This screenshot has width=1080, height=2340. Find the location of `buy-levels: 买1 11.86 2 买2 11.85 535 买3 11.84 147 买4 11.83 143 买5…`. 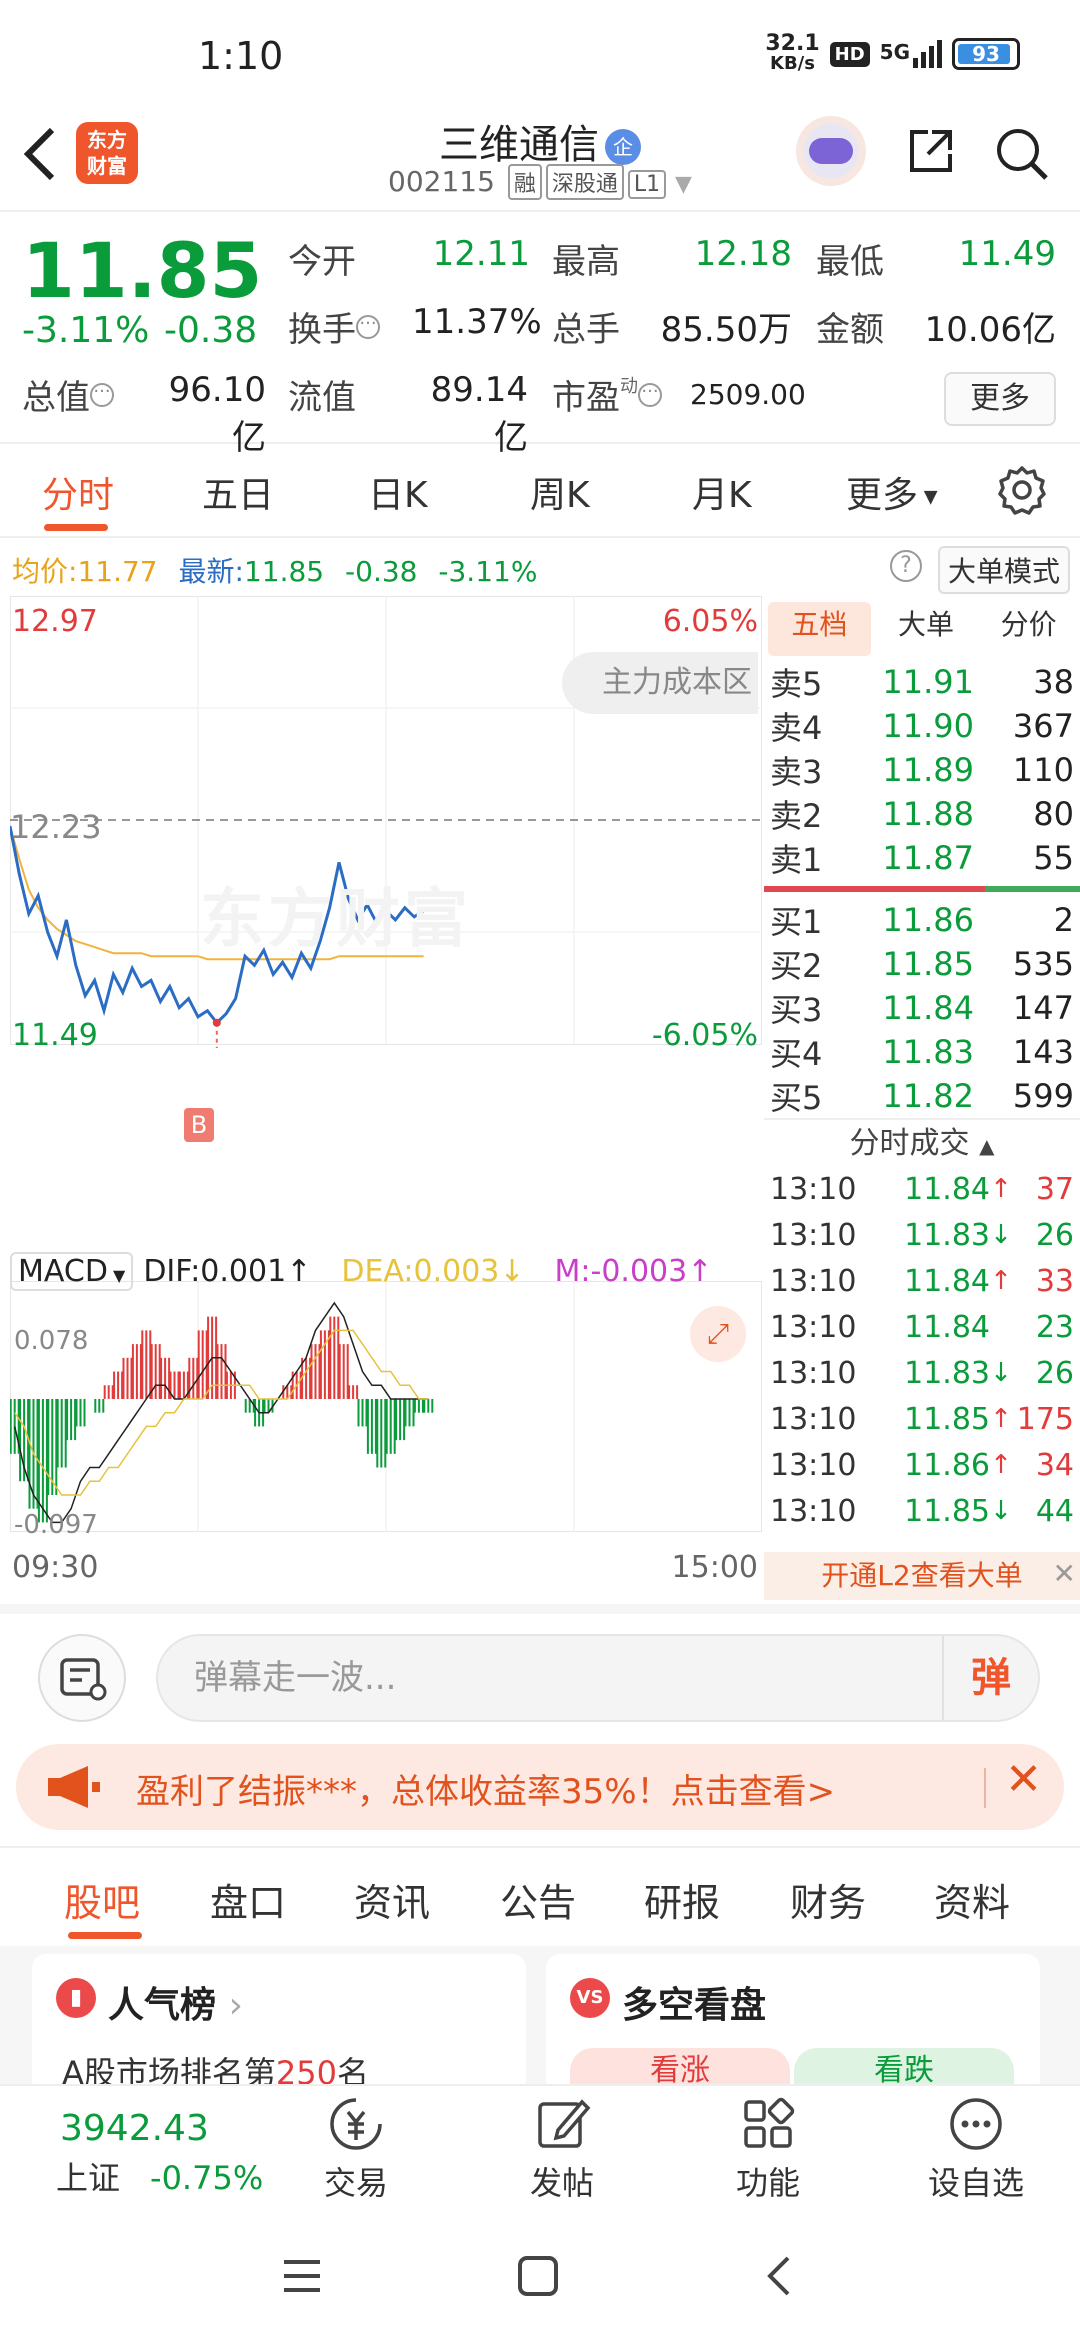

buy-levels: 买1 11.86 2 买2 11.85 535 买3 11.84 147 买4 11.83 143 买5… is located at coordinates (922, 1008).